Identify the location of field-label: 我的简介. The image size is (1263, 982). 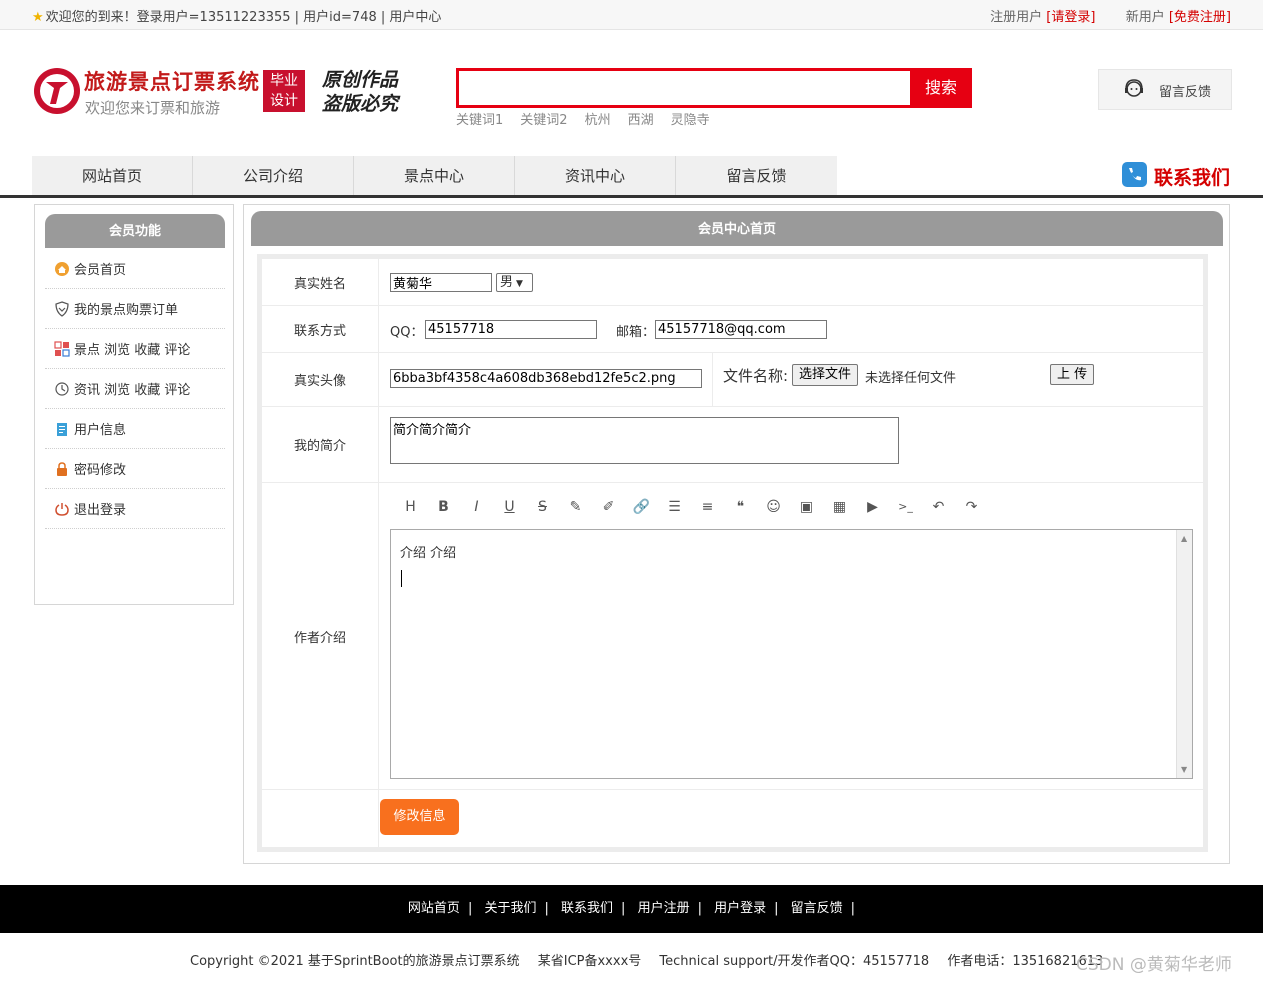
(320, 444).